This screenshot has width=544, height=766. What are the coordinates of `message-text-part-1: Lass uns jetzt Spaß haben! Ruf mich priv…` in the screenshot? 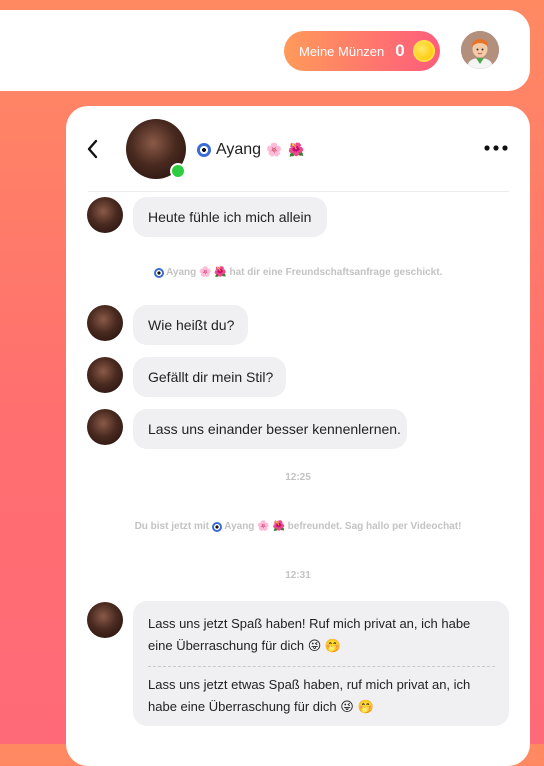 It's located at (321, 635).